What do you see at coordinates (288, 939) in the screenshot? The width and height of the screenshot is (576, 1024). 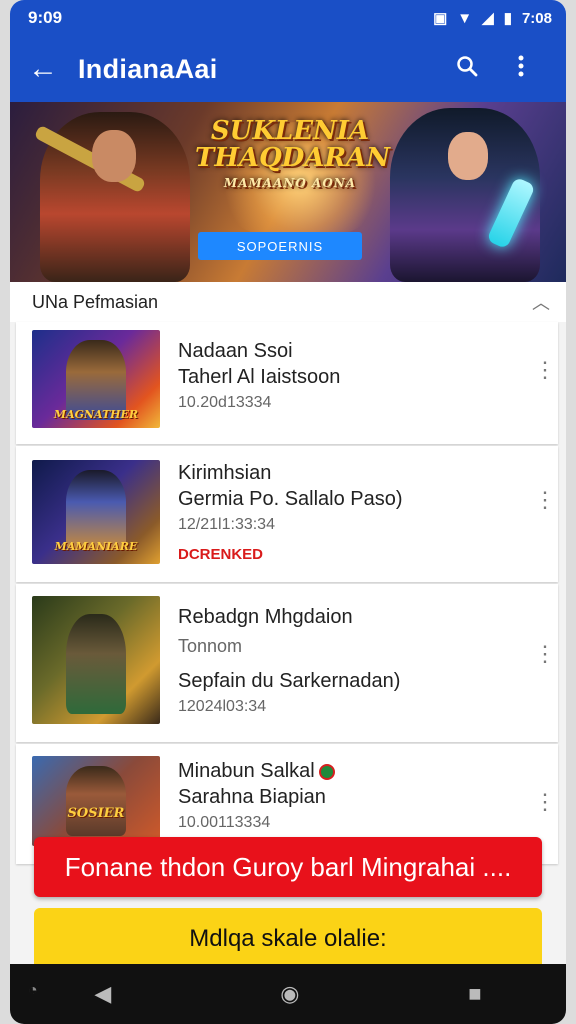 I see `yellow-cta-button: Mdlqa skale olalie:` at bounding box center [288, 939].